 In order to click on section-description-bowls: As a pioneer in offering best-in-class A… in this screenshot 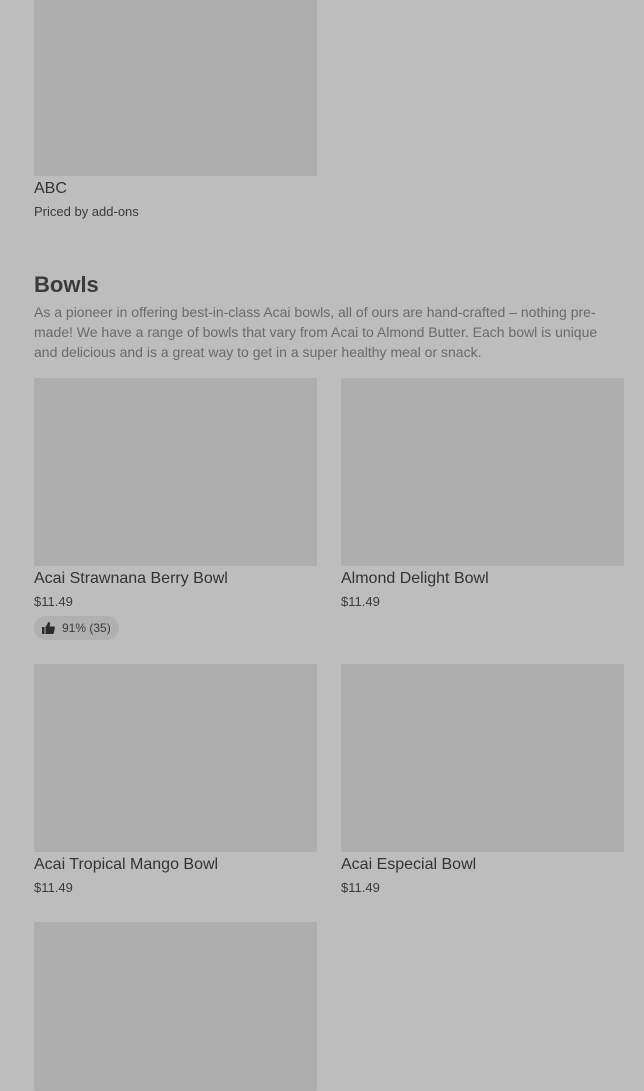, I will do `click(316, 332)`.